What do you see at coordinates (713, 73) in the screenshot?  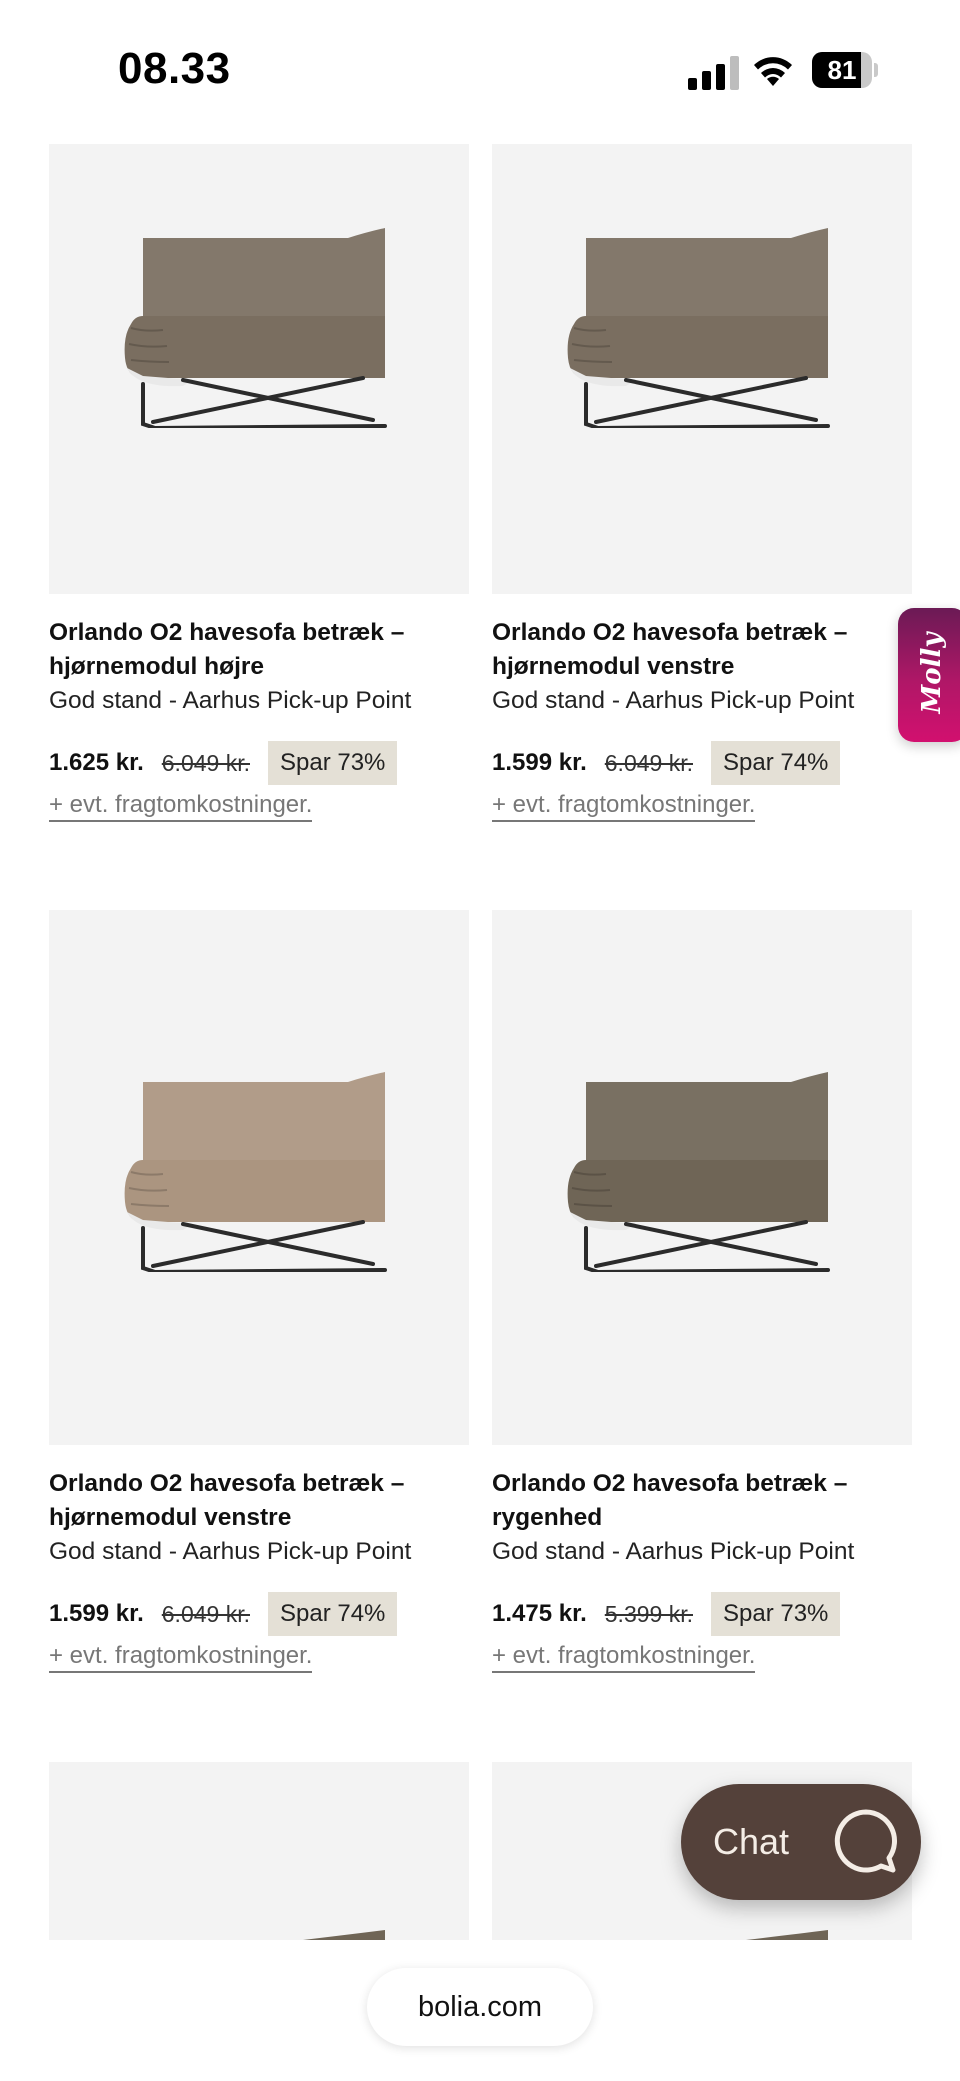 I see `signal-icon` at bounding box center [713, 73].